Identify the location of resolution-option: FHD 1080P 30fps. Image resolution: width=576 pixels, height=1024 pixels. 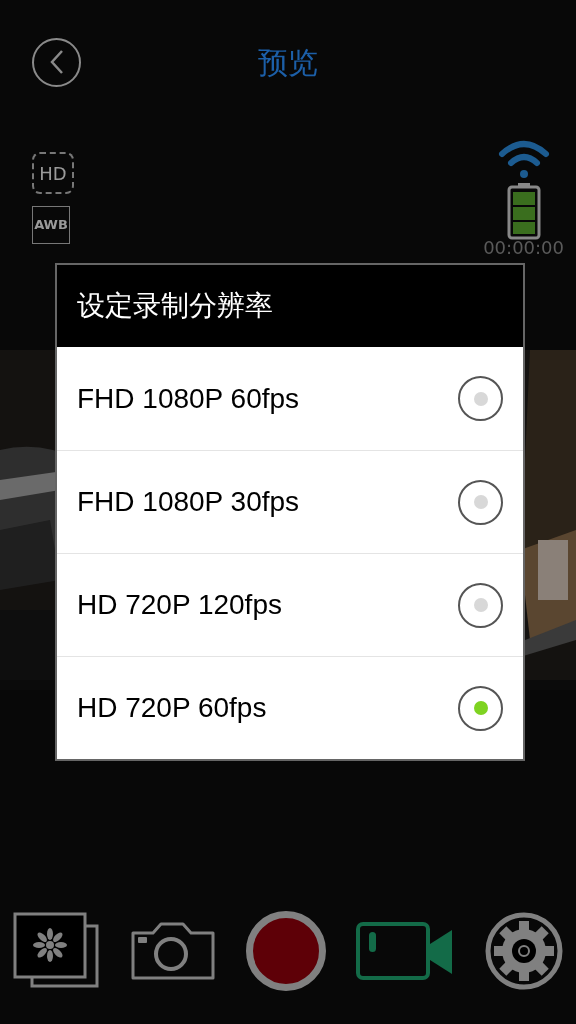
(290, 501).